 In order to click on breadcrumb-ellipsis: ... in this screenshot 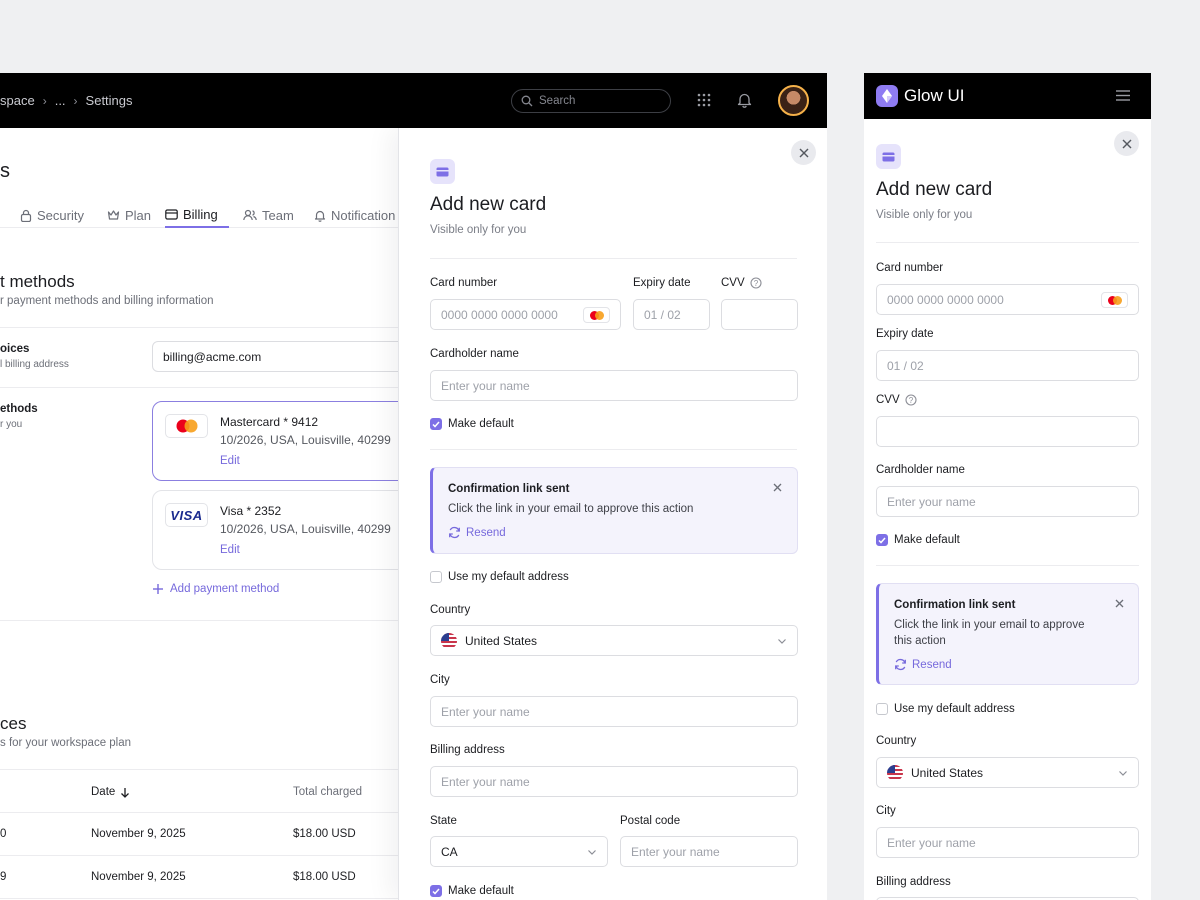, I will do `click(60, 100)`.